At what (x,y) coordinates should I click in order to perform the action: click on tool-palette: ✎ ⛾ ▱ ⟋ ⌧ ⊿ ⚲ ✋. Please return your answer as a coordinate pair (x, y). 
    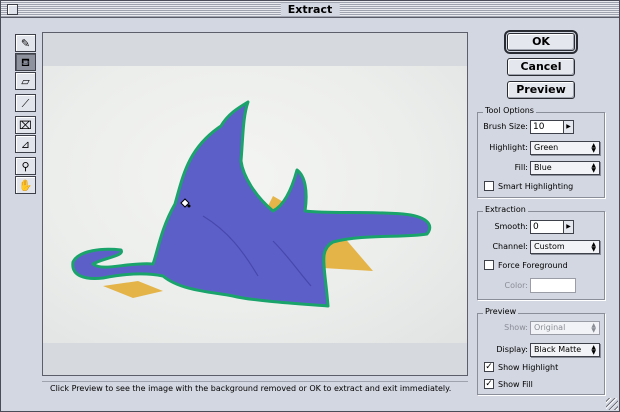
    Looking at the image, I should click on (26, 114).